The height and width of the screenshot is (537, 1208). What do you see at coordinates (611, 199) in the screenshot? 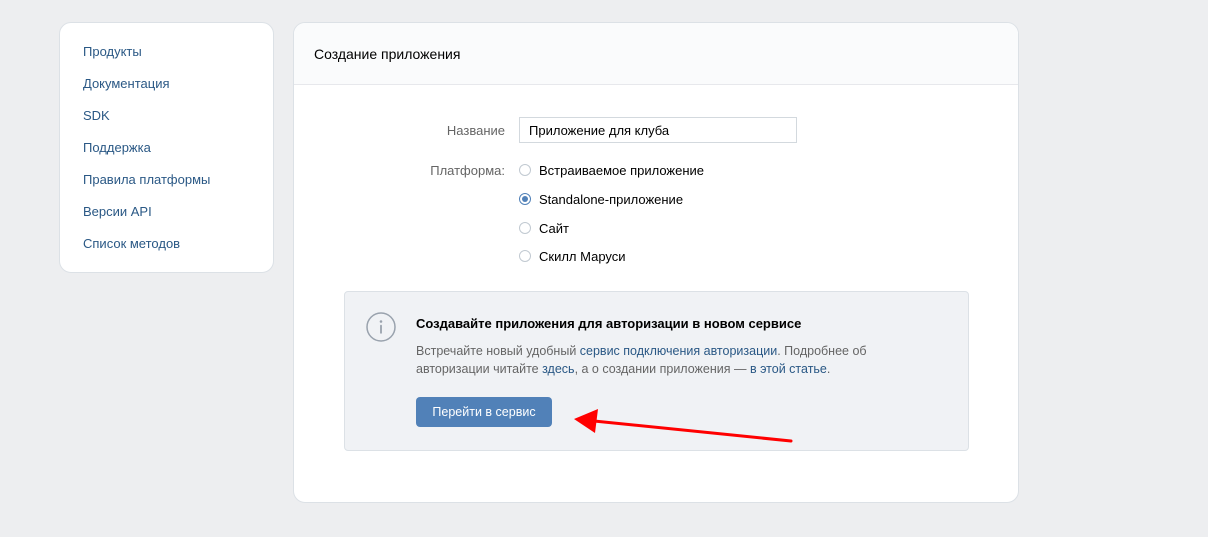
I see `platform-option-label: Standalone-приложение` at bounding box center [611, 199].